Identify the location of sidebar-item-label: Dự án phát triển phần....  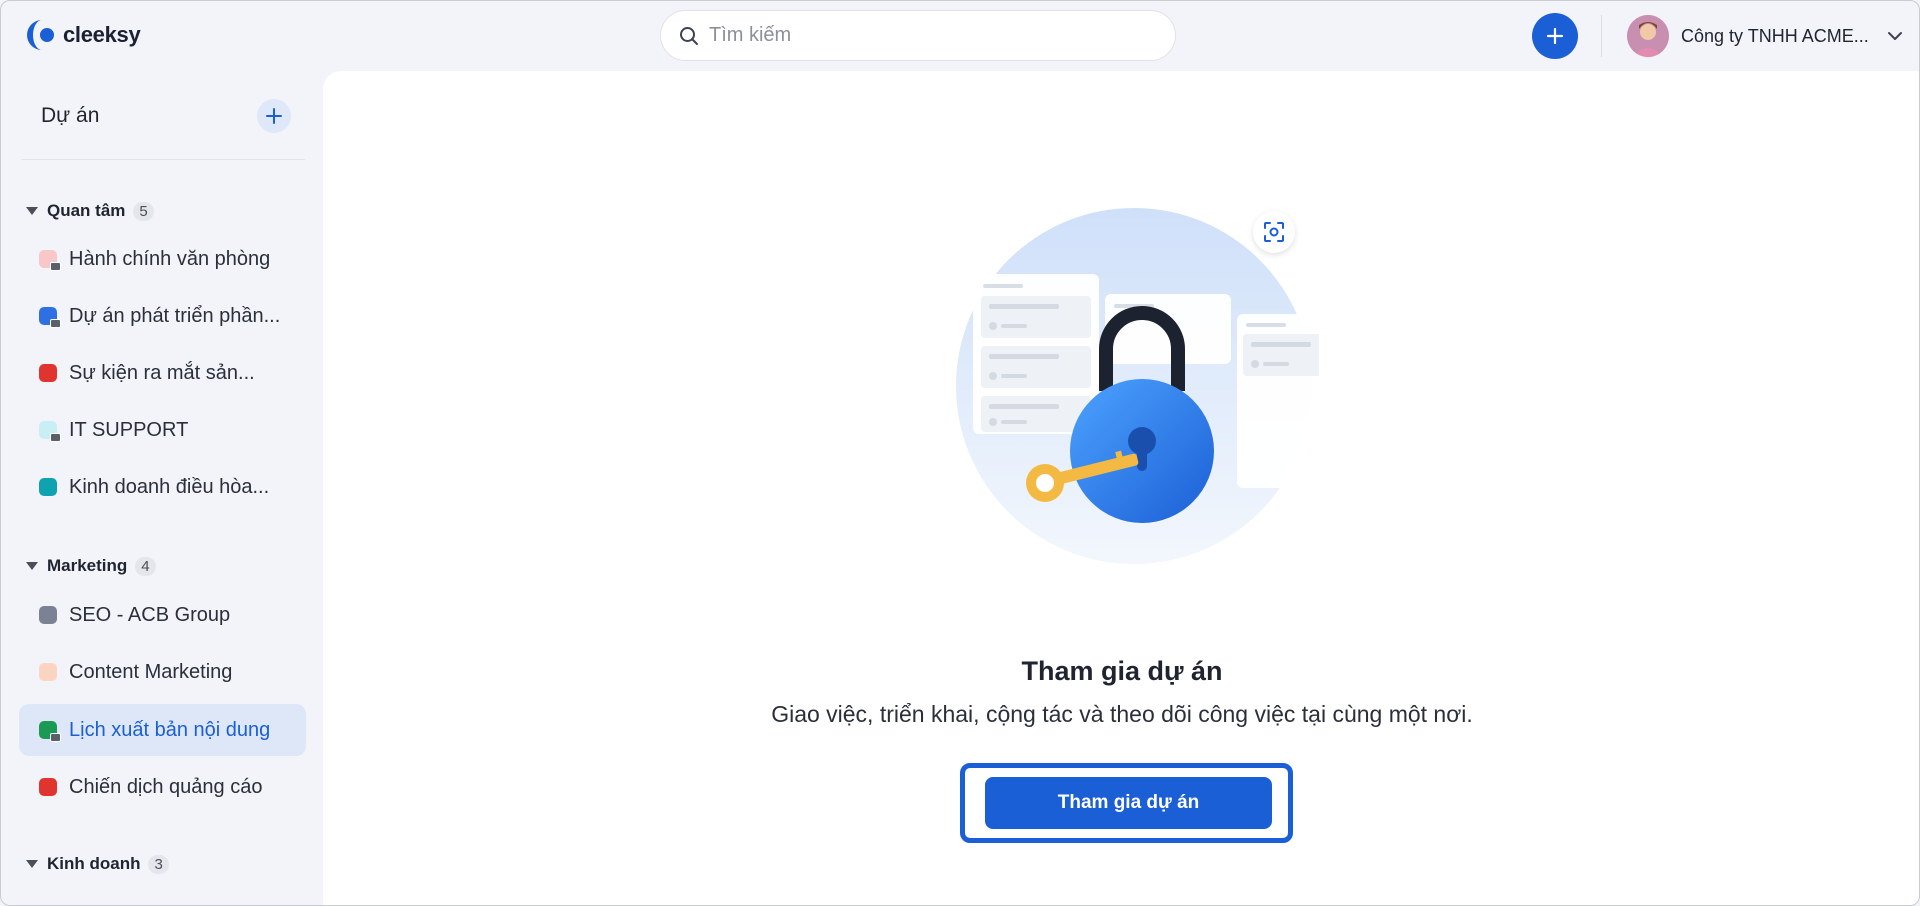
(175, 315).